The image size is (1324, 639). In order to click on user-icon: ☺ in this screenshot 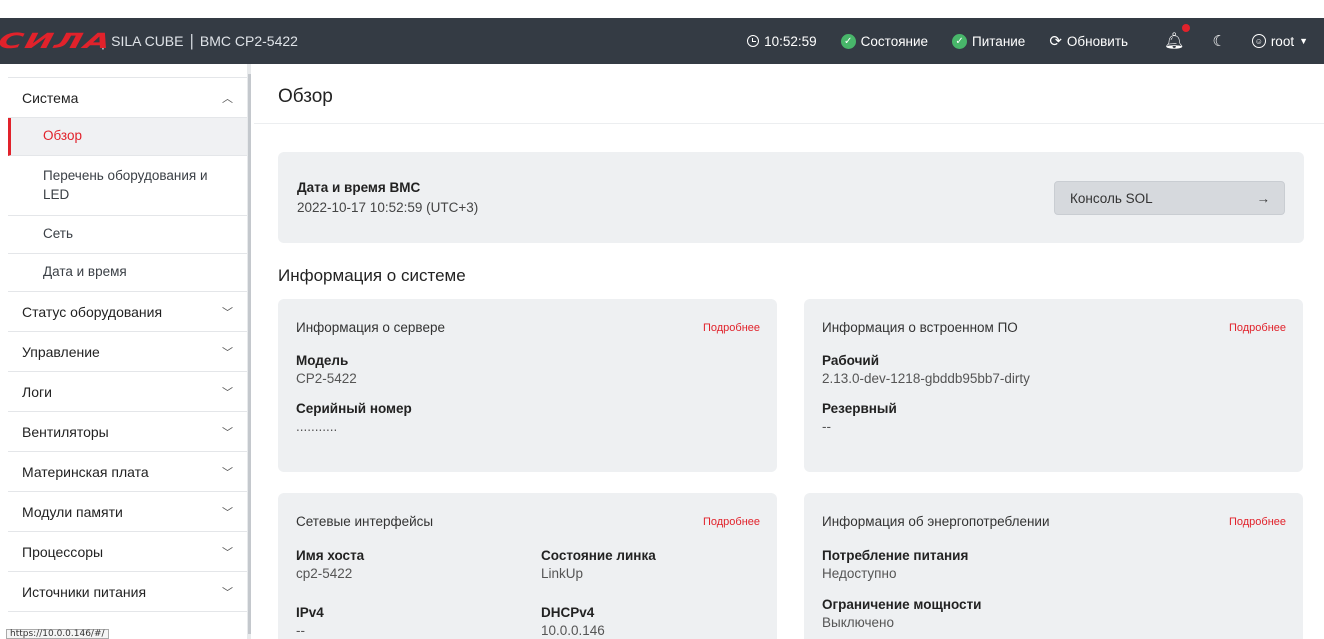, I will do `click(1258, 41)`.